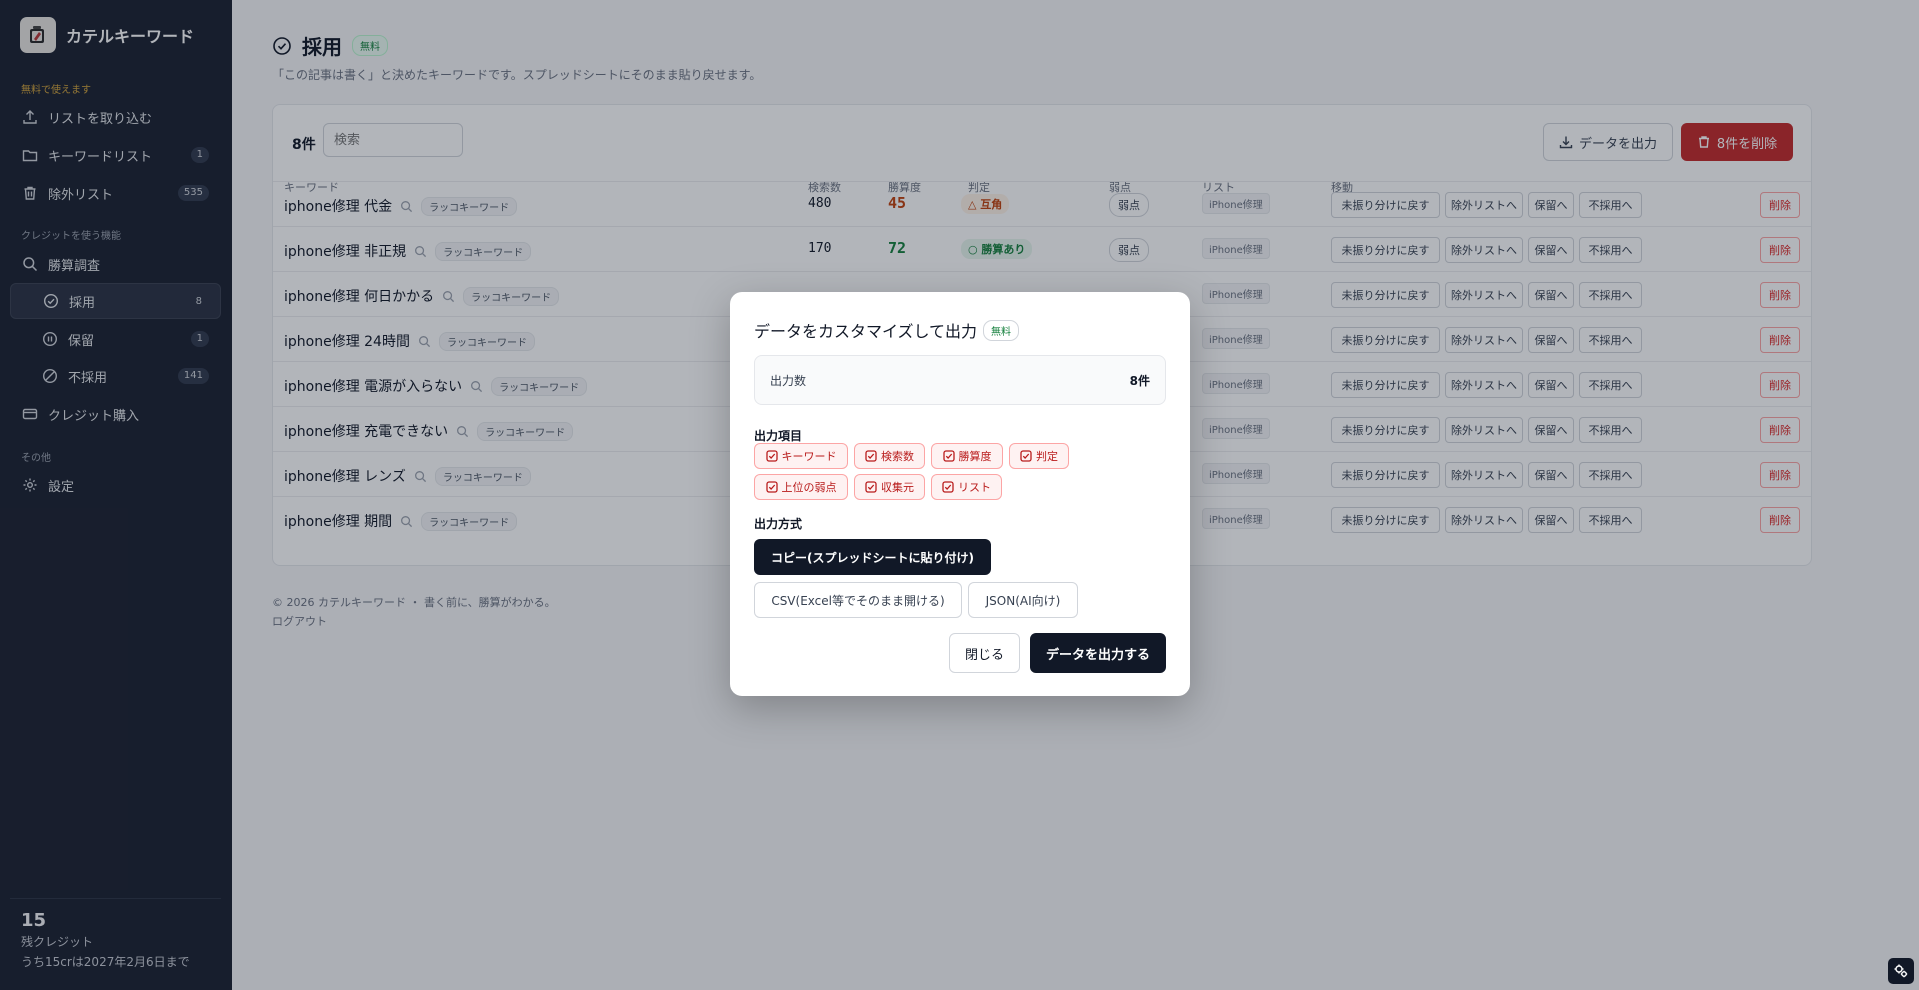  I want to click on output-count-box: 出力数 8件, so click(960, 380).